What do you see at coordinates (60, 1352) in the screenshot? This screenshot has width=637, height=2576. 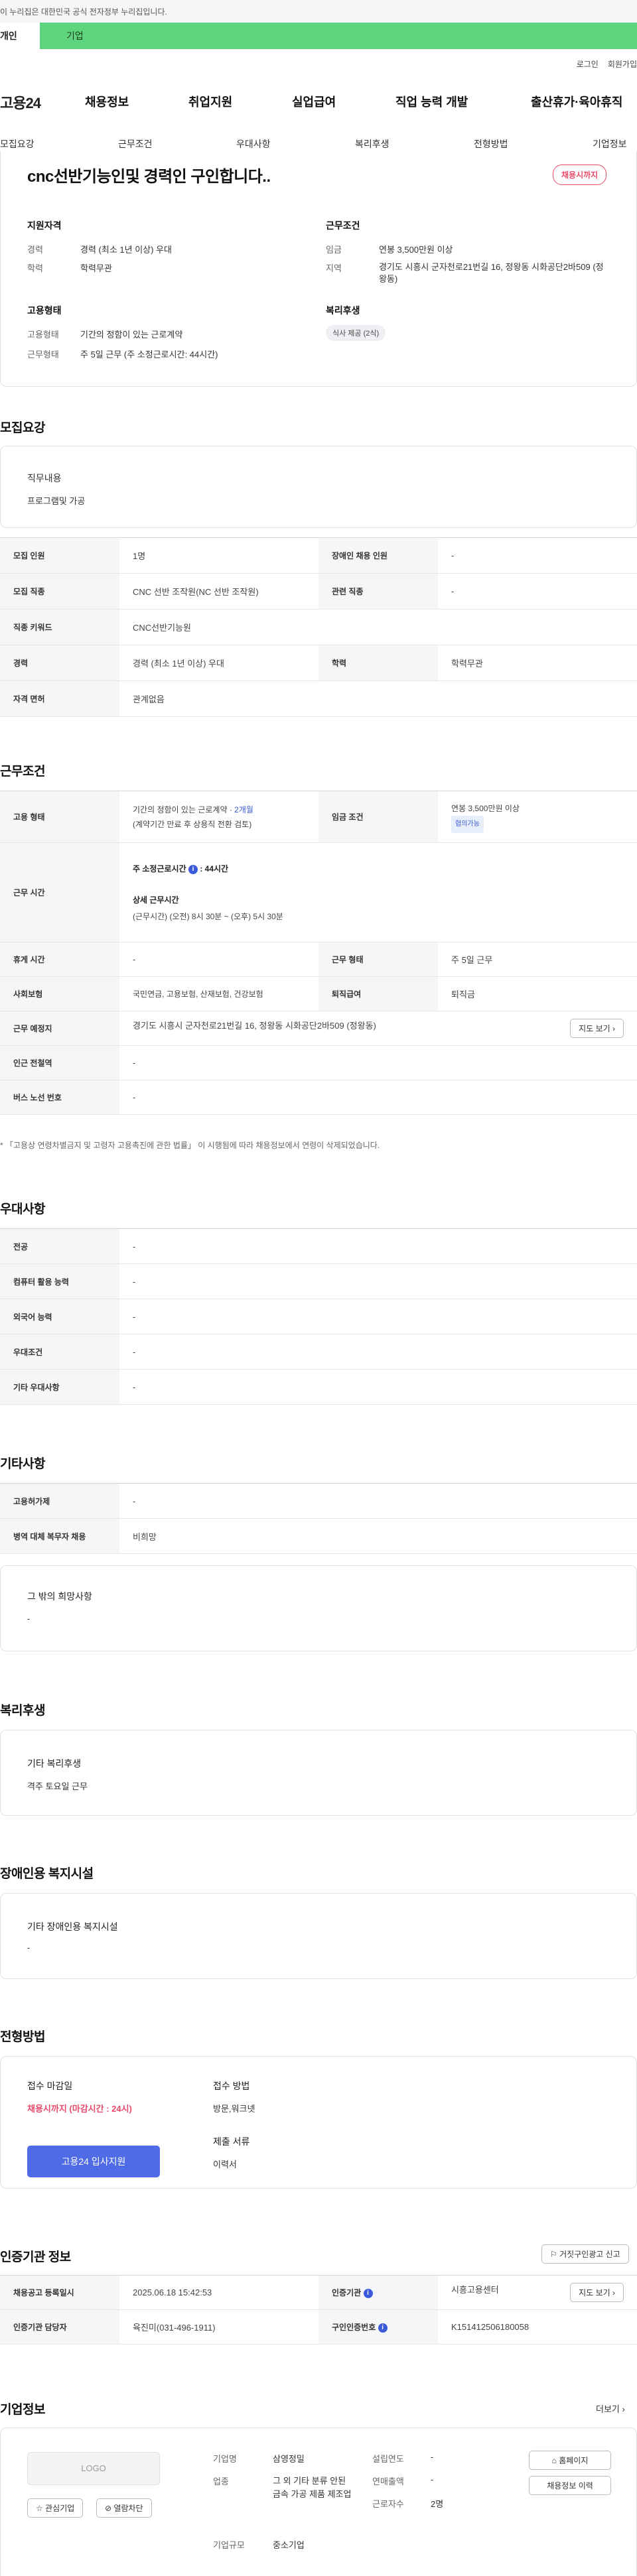 I see `cell-label: 우대조건` at bounding box center [60, 1352].